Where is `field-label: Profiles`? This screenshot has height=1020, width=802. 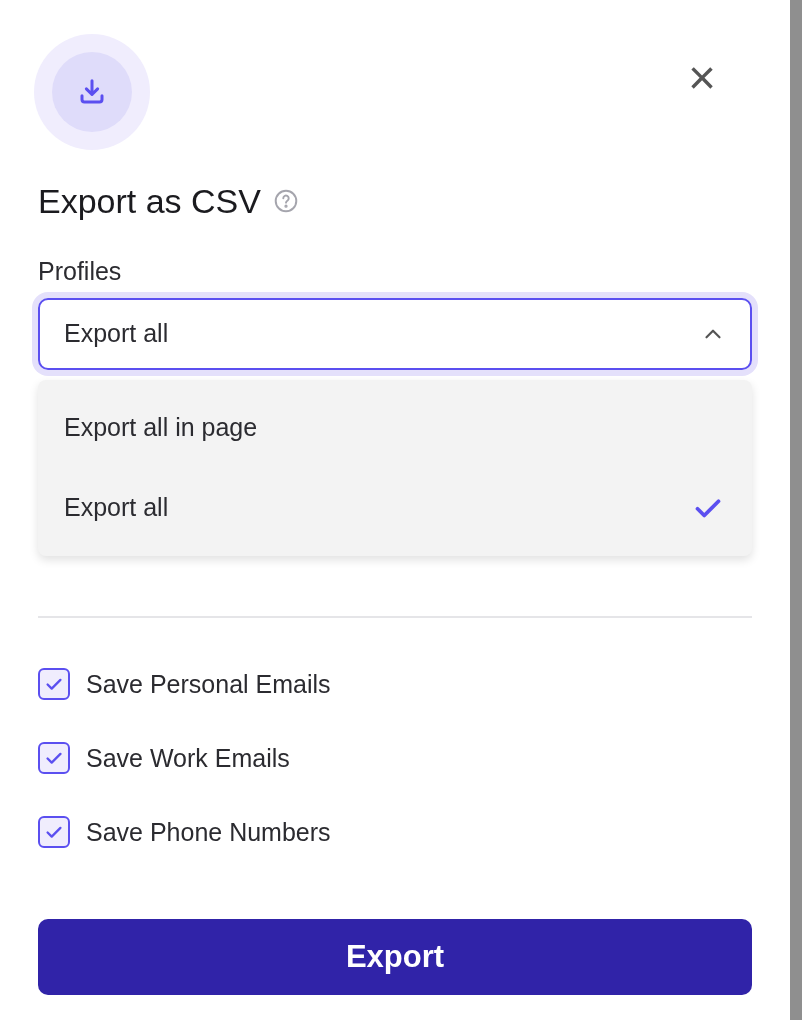 field-label: Profiles is located at coordinates (80, 271).